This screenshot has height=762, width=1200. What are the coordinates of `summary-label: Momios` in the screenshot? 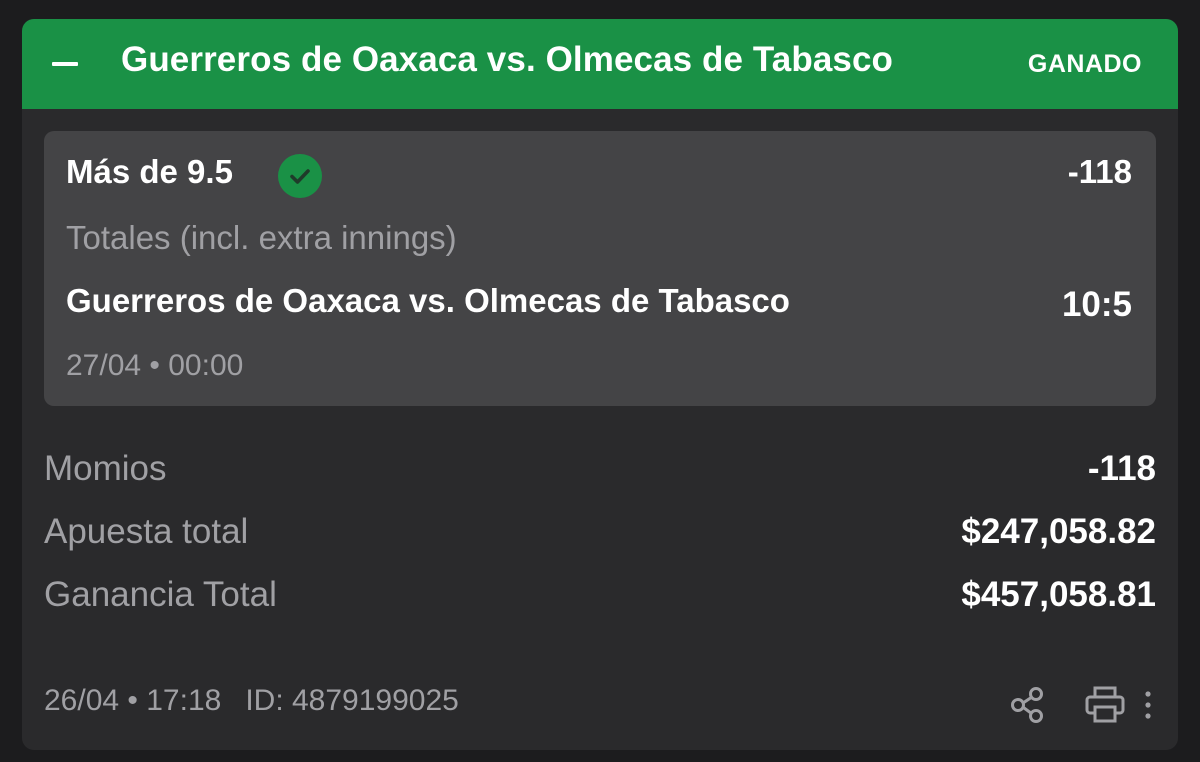 It's located at (105, 468).